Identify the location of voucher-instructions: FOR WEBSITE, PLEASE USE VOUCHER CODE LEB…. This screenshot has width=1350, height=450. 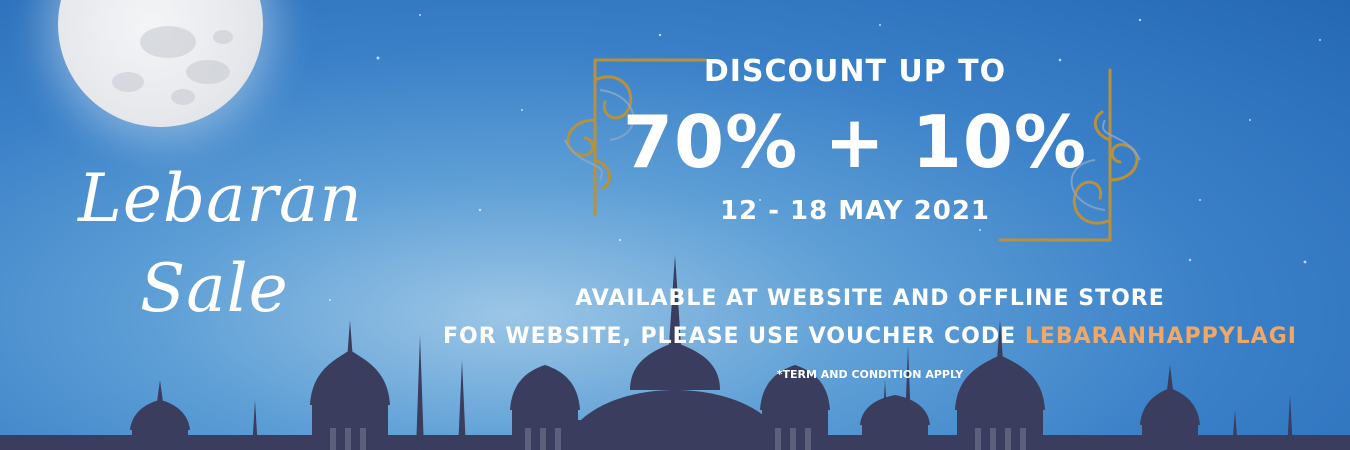
(870, 336).